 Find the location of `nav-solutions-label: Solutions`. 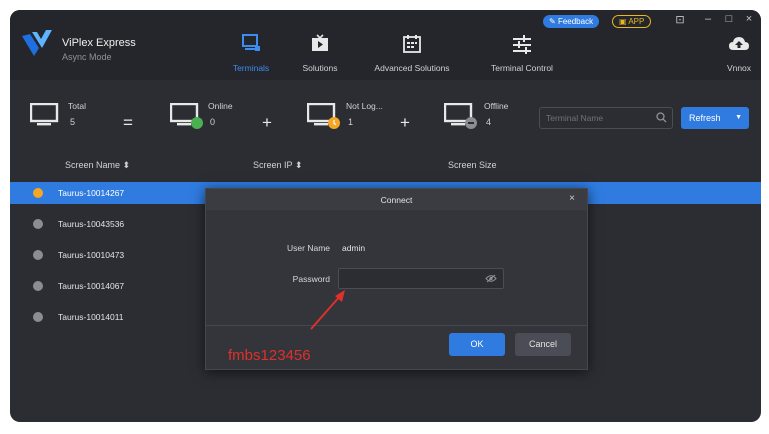

nav-solutions-label: Solutions is located at coordinates (320, 68).